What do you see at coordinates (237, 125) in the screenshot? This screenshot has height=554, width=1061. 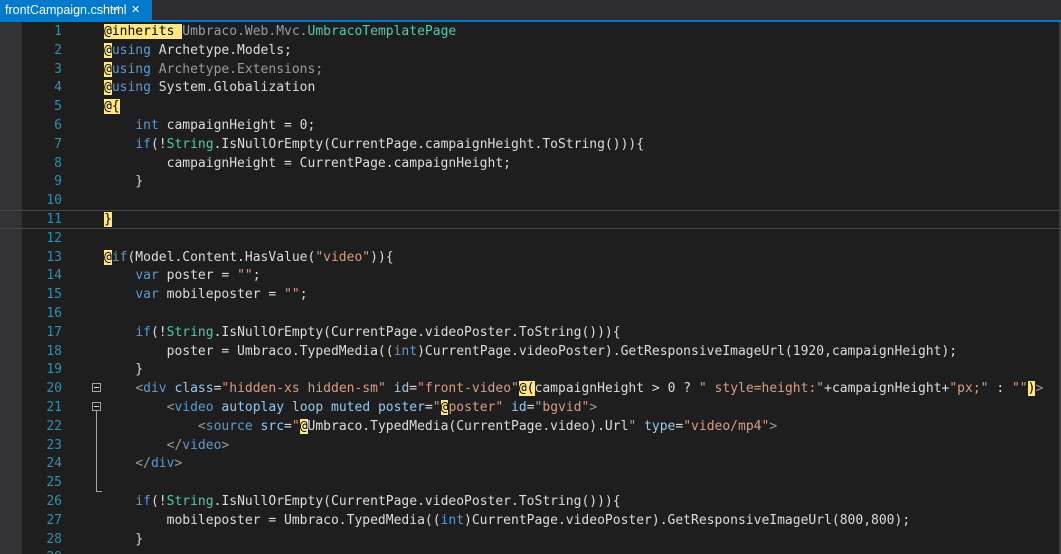 I see `code-token: campaignHeight = 0;` at bounding box center [237, 125].